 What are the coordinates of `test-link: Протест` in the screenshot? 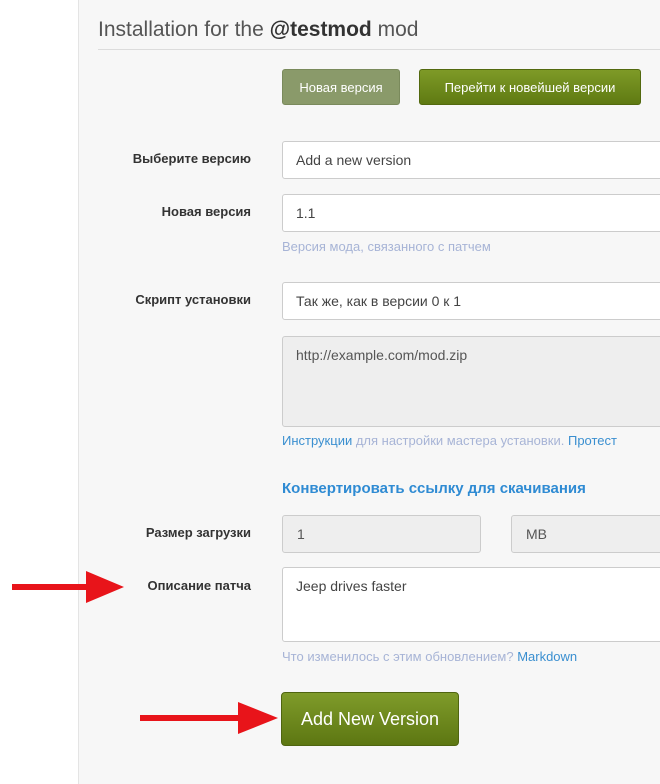 It's located at (592, 440).